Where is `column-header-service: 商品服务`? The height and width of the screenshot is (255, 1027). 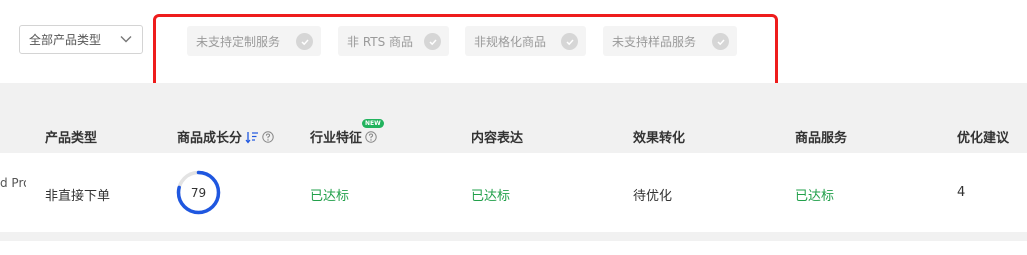
column-header-service: 商品服务 is located at coordinates (821, 136).